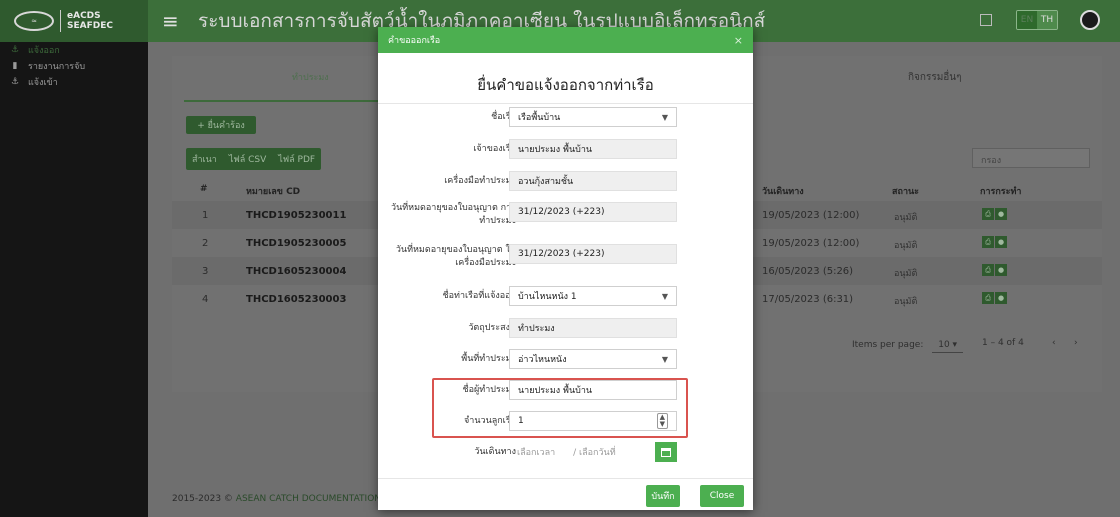  Describe the element at coordinates (453, 214) in the screenshot. I see `license-expiry-label: วันที่หมดอายุของใบอนุญาต การทำประมง` at that location.